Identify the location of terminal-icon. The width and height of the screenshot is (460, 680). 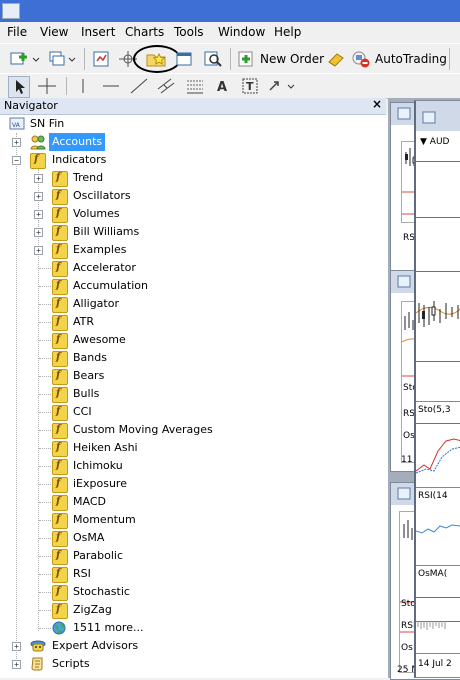
(184, 59).